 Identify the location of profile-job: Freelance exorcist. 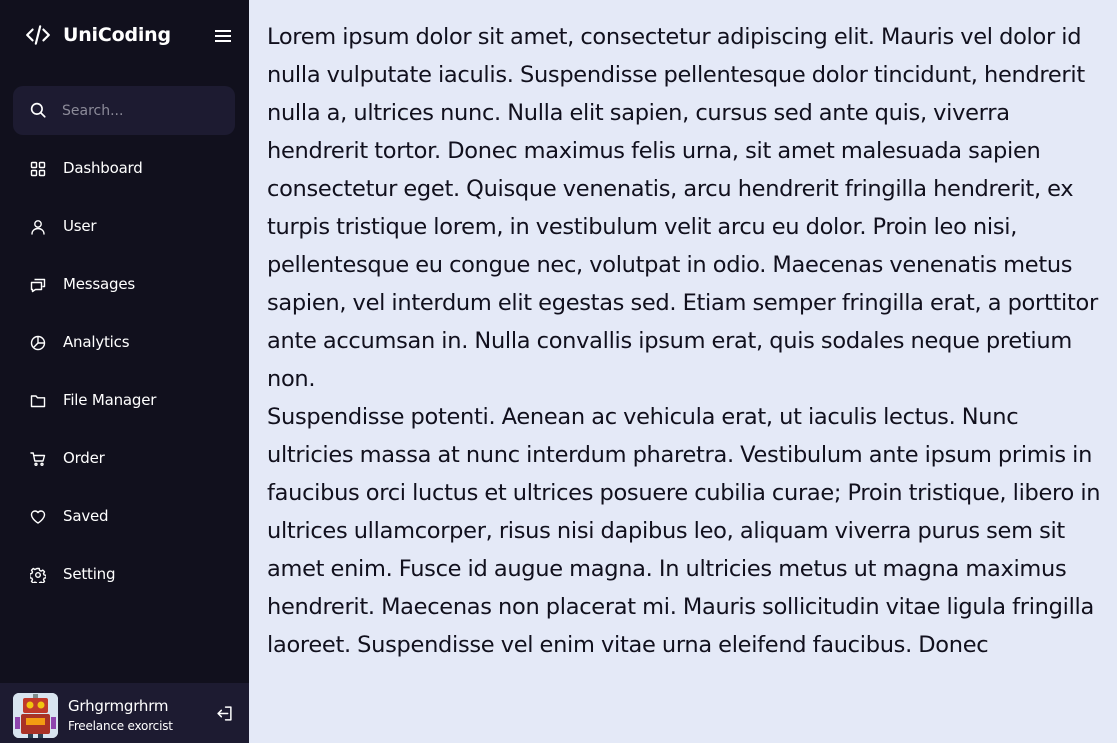
(120, 726).